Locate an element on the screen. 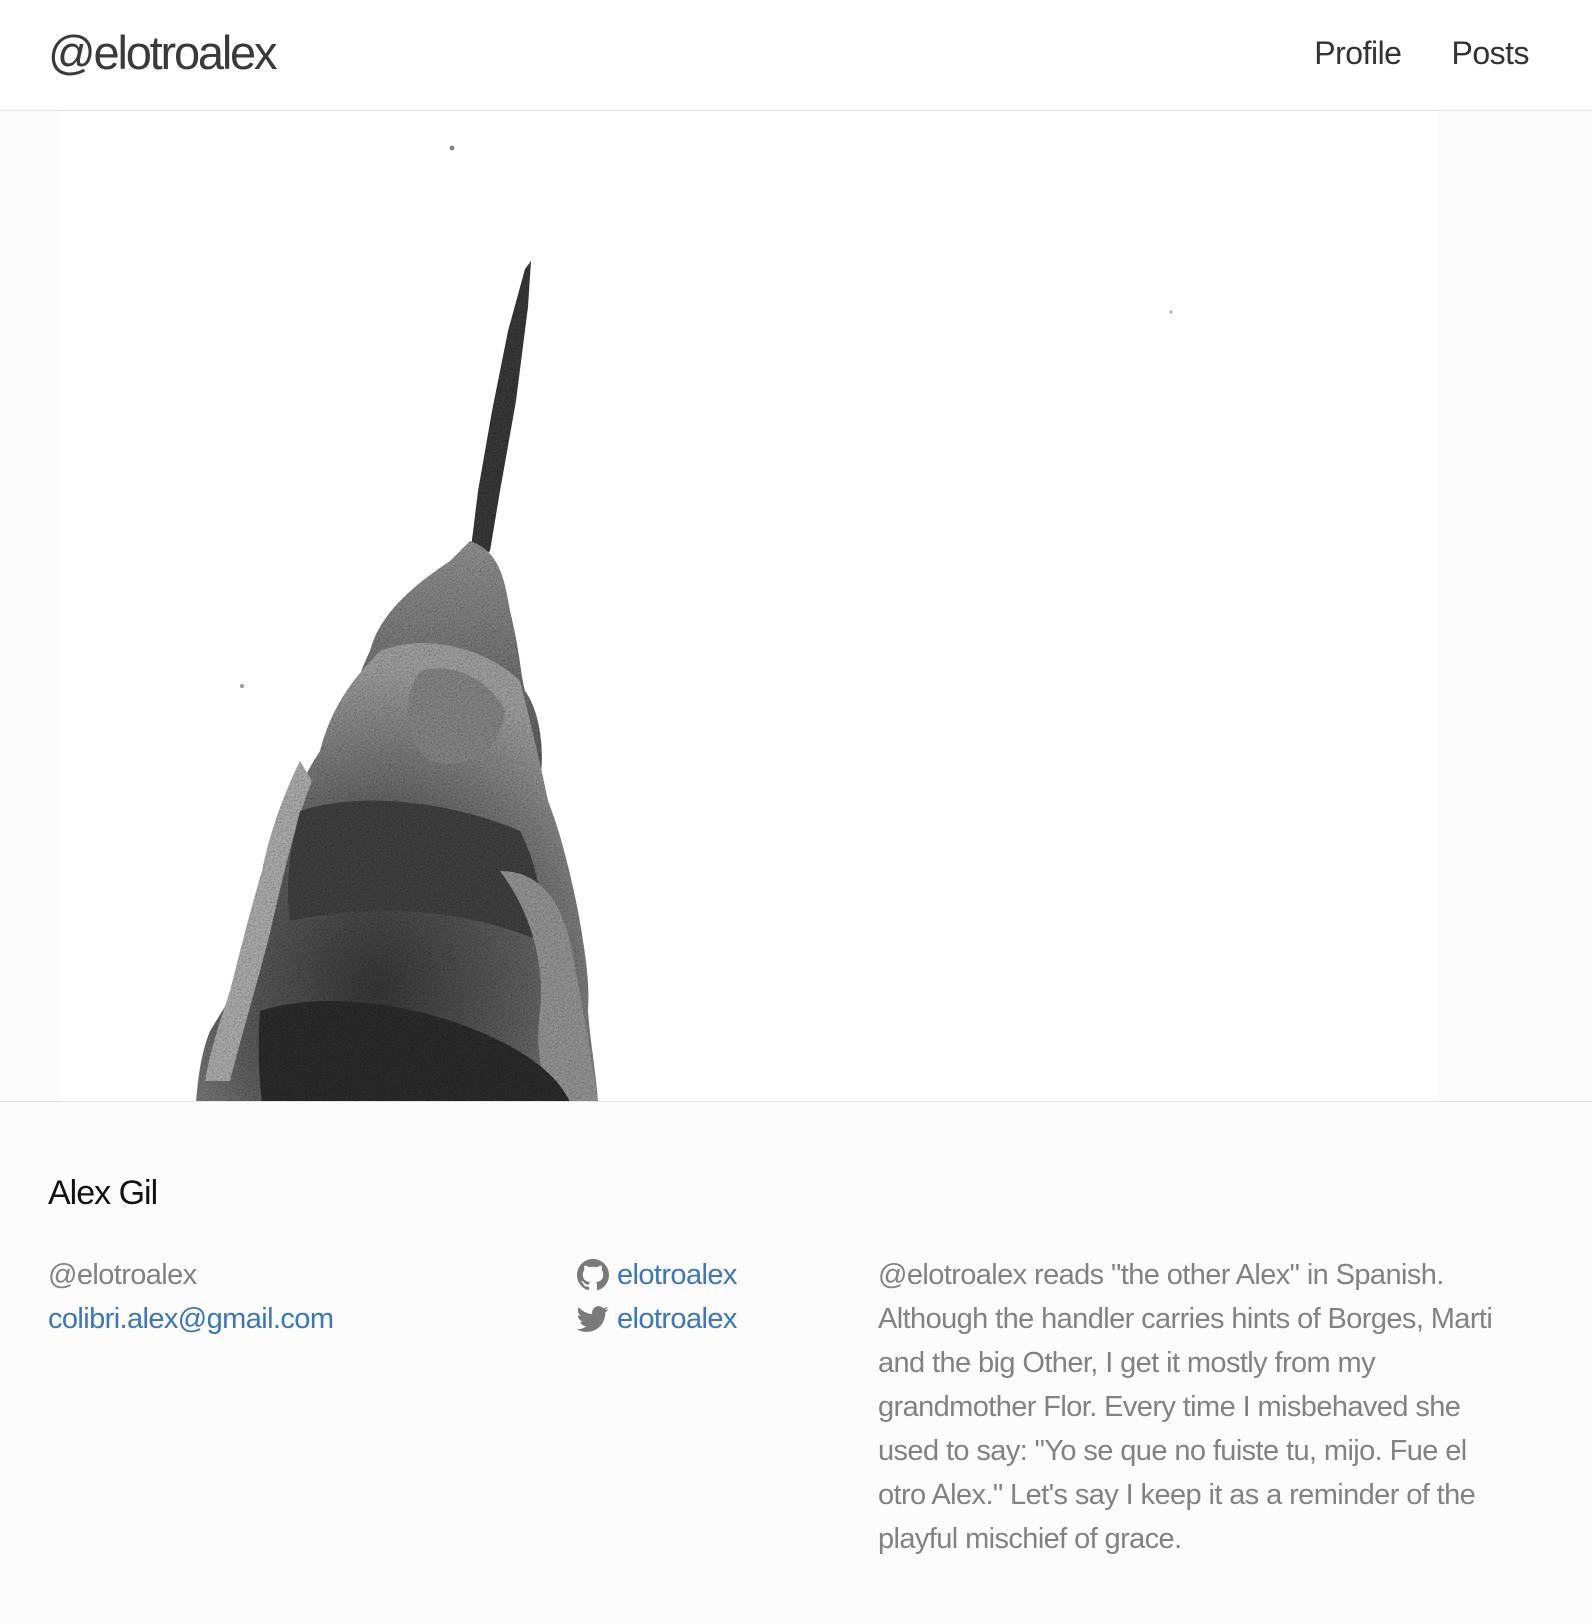 The image size is (1592, 1624). twitter-row: elotroalex is located at coordinates (717, 1319).